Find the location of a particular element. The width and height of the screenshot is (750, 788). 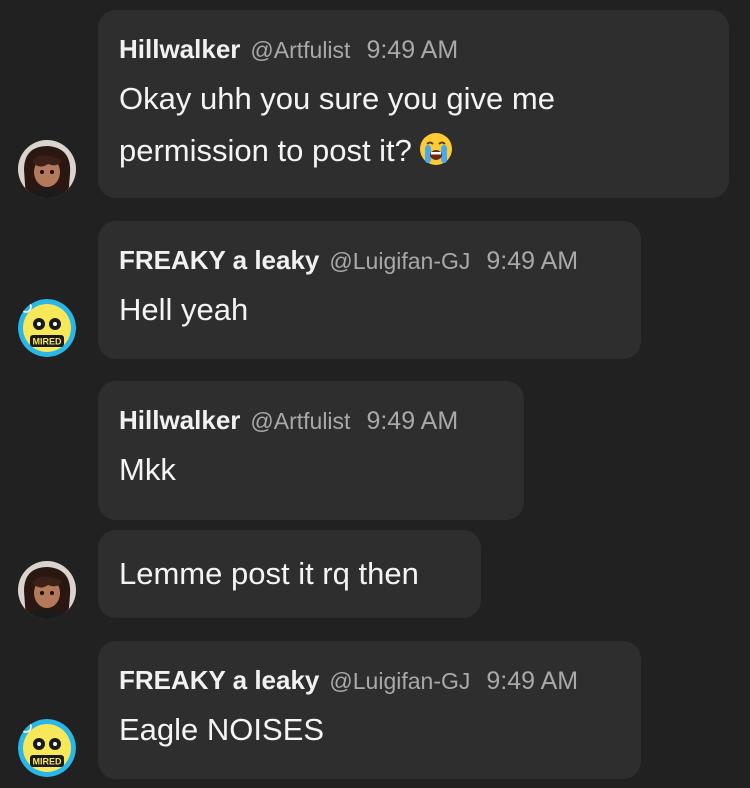

message-text: Eagle NOISES is located at coordinates (222, 729).